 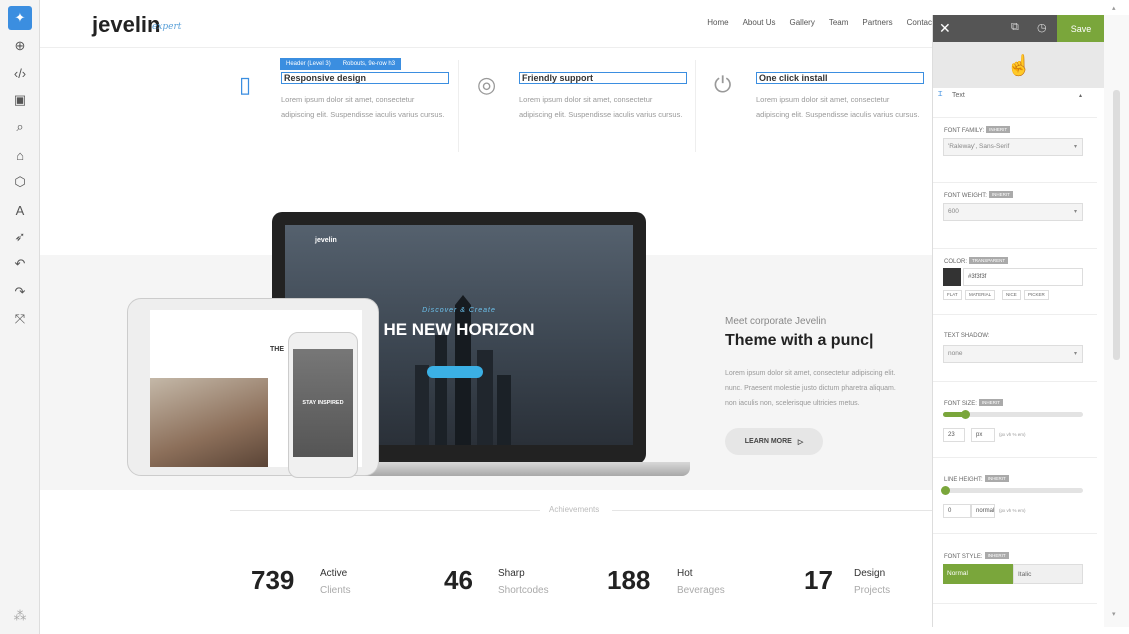 I want to click on stat-subtitle: Shortcodes, so click(x=523, y=590).